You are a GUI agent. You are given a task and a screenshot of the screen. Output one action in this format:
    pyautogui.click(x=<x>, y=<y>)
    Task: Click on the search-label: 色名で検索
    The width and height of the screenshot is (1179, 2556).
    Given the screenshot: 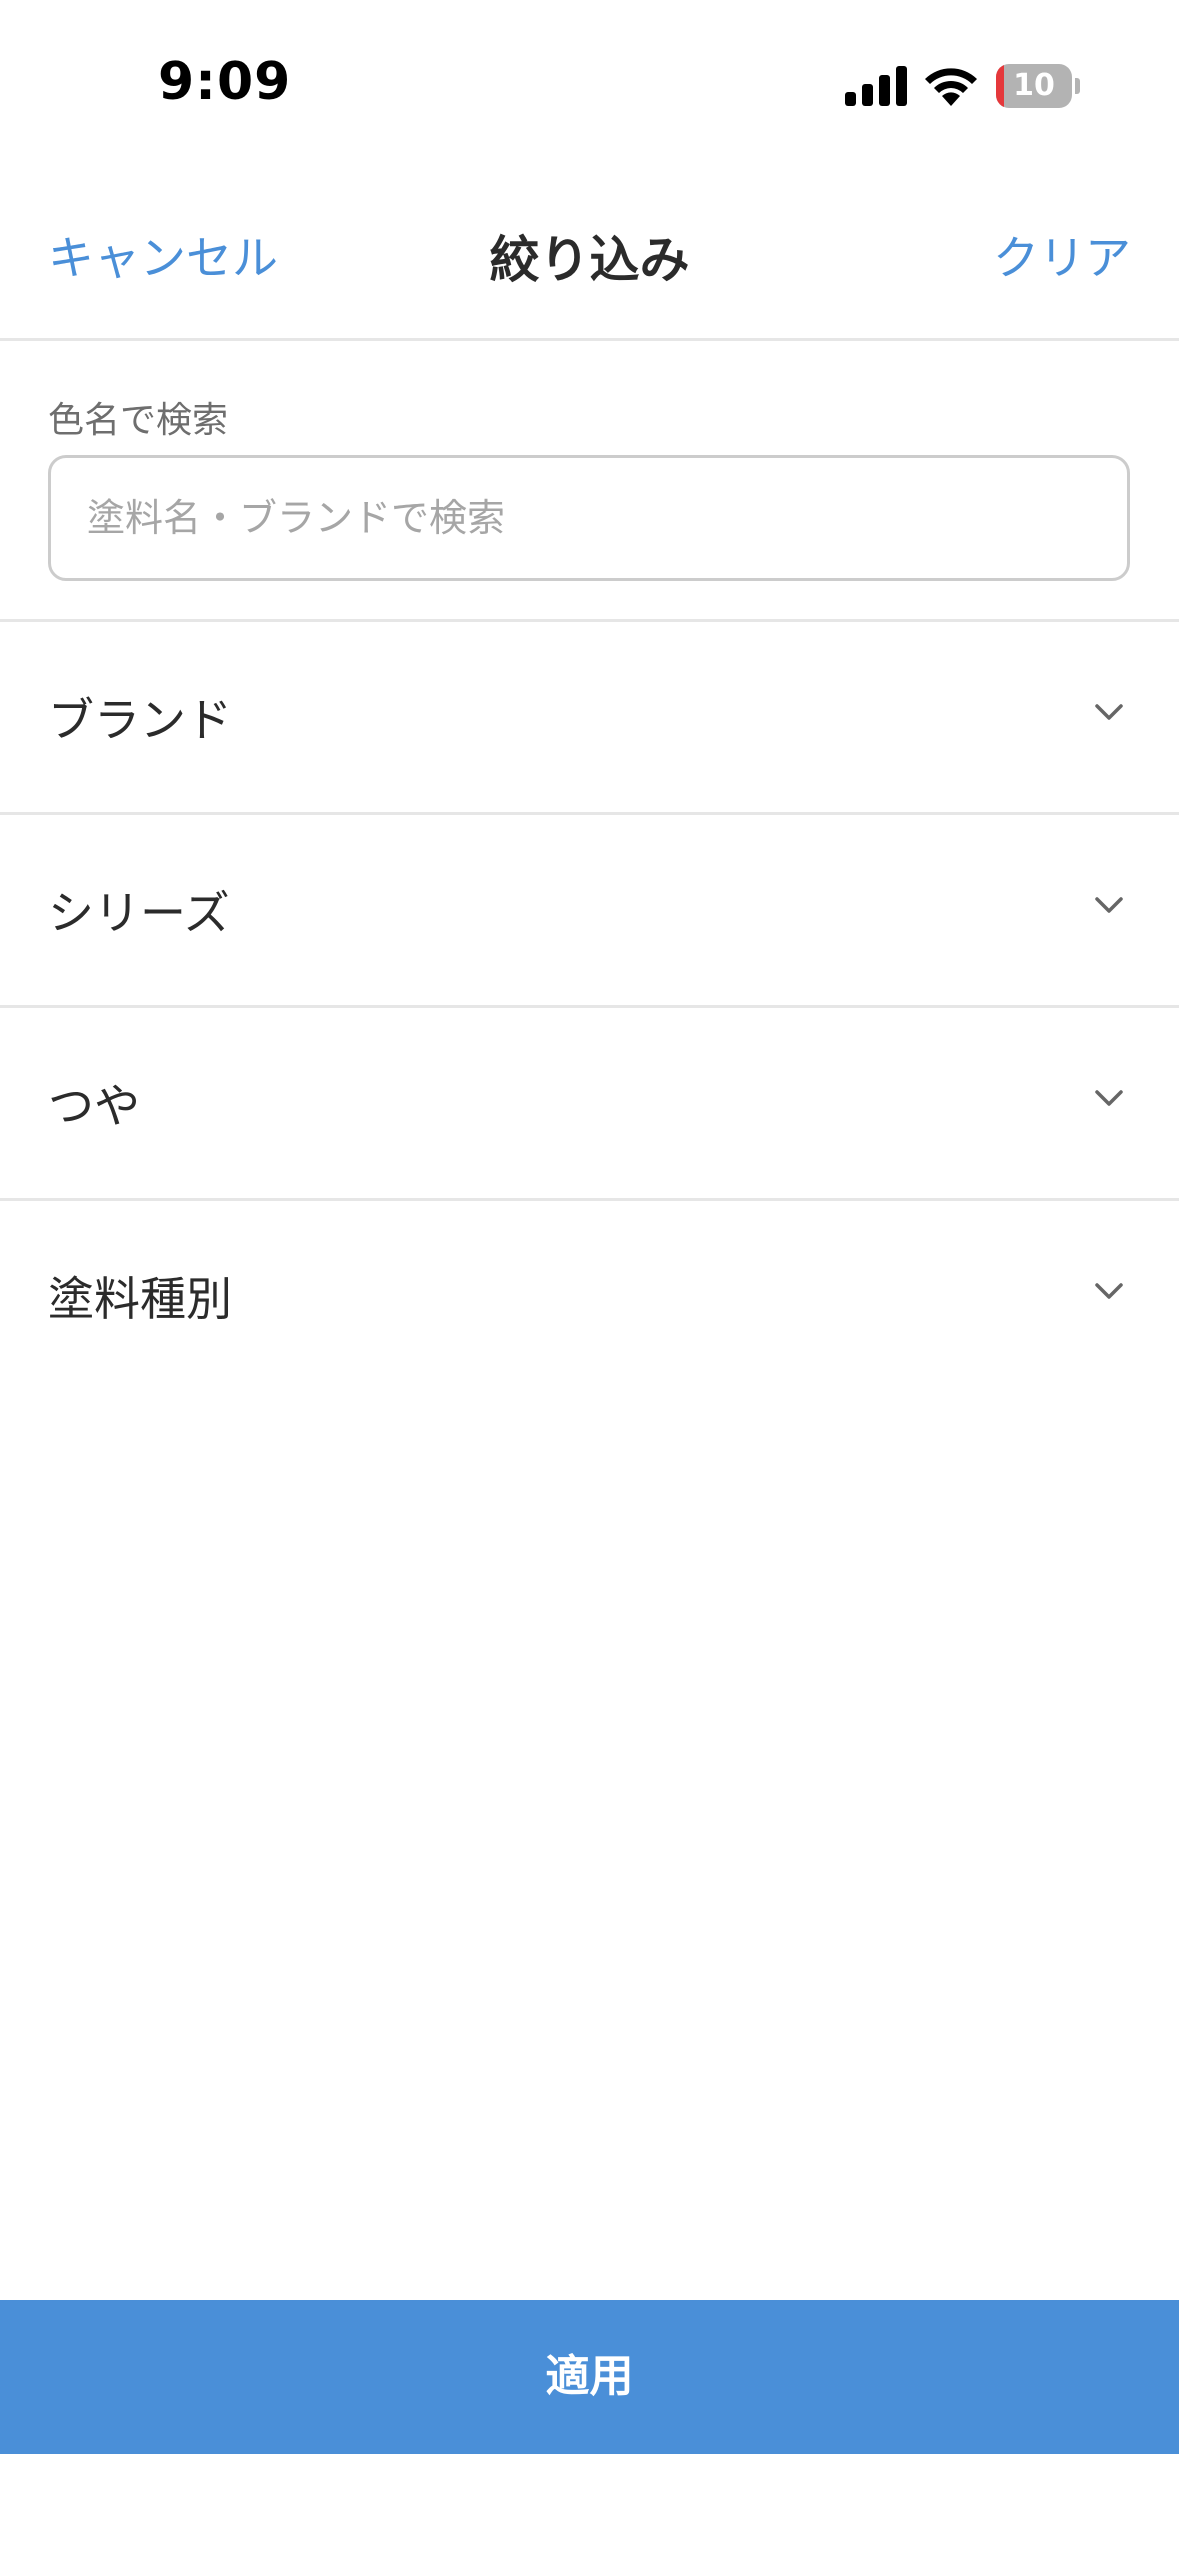 What is the action you would take?
    pyautogui.click(x=138, y=420)
    